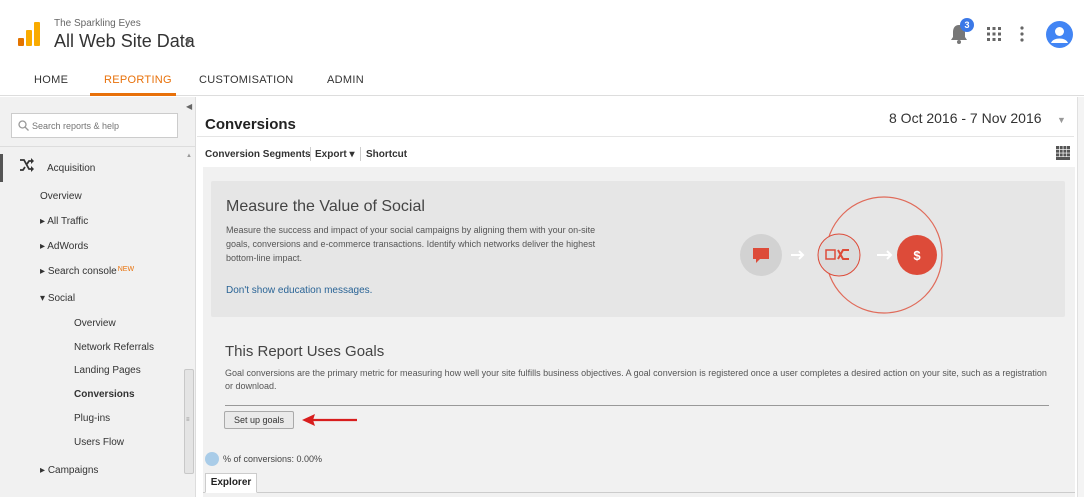  Describe the element at coordinates (542, 34) in the screenshot. I see `top-header: The Sparkling Eyes All Web Site Data ▼ 3` at that location.